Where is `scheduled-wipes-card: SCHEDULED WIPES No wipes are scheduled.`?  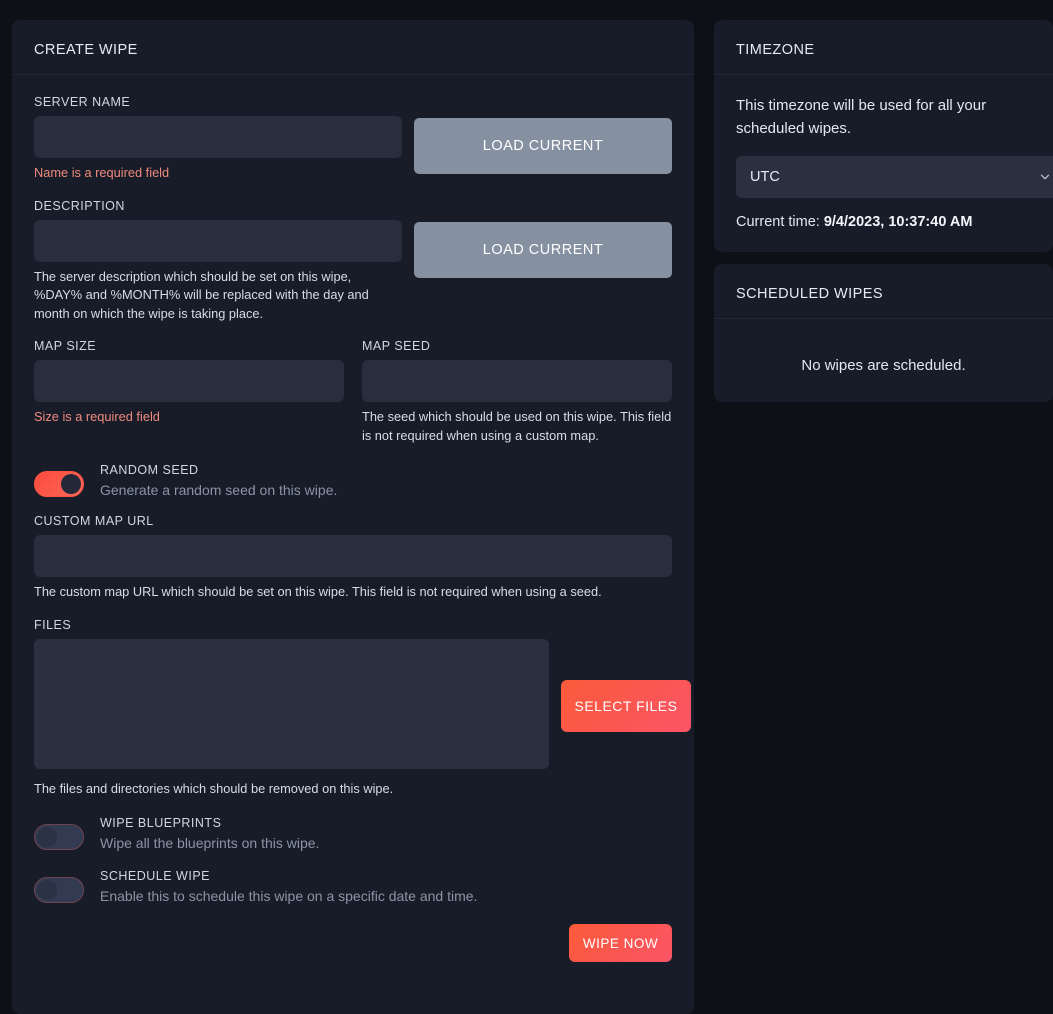
scheduled-wipes-card: SCHEDULED WIPES No wipes are scheduled. is located at coordinates (883, 333).